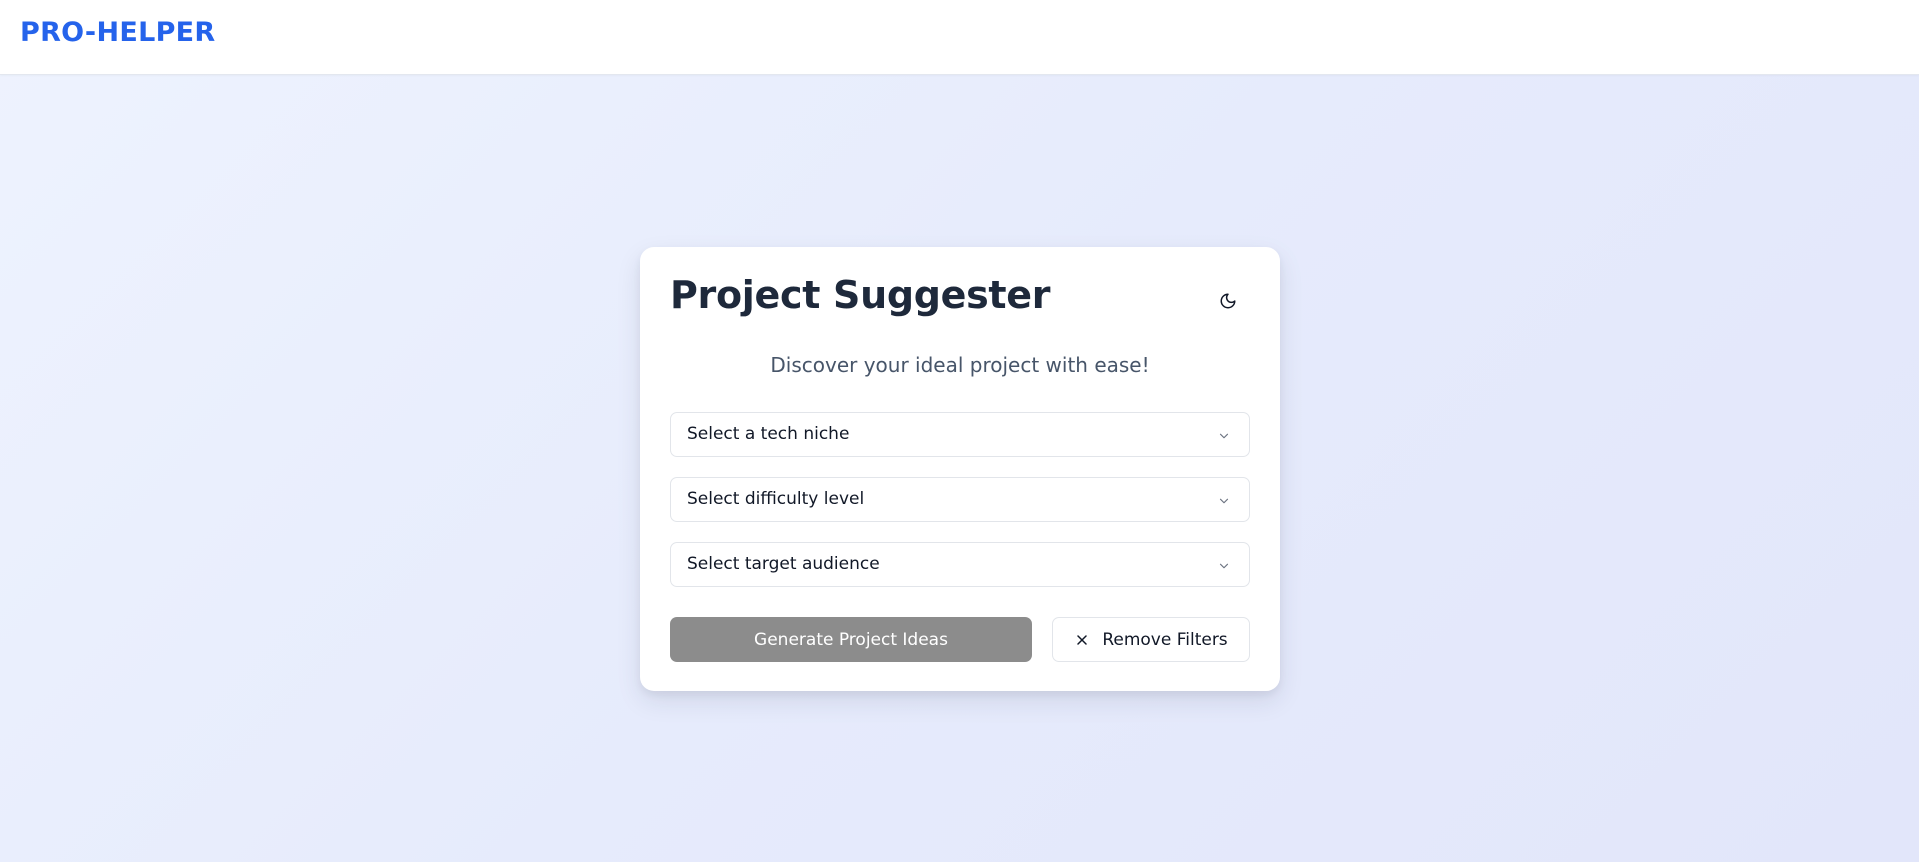 This screenshot has width=1919, height=862. I want to click on top-navbar: PRO-HELPER, so click(959, 37).